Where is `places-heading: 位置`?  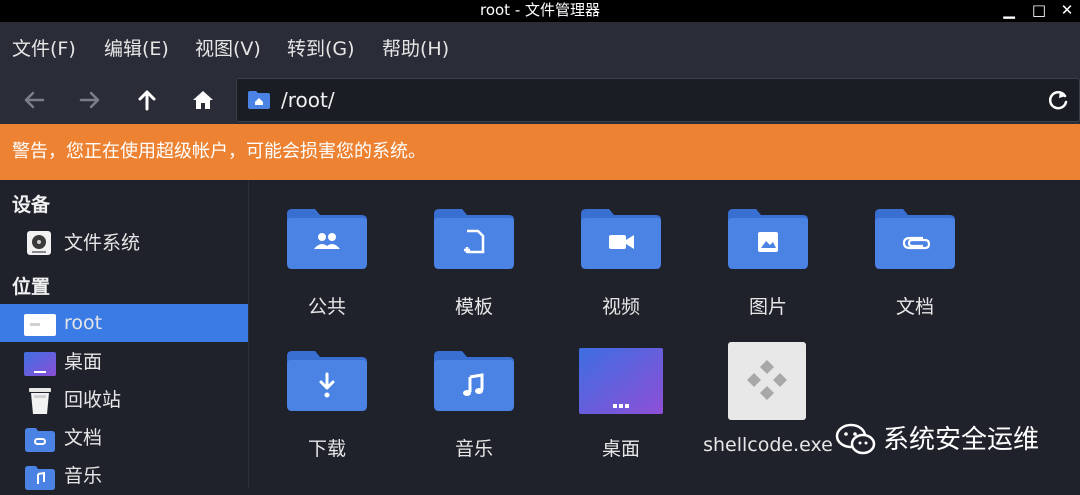 places-heading: 位置 is located at coordinates (31, 287).